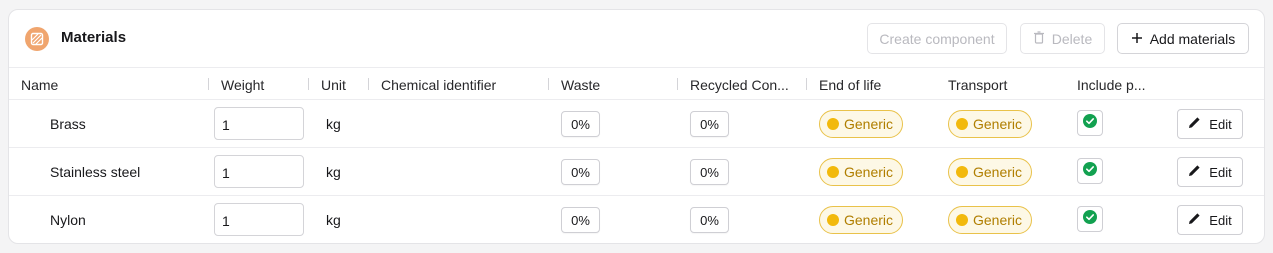 The width and height of the screenshot is (1273, 253). I want to click on delete-button: Delete, so click(1062, 38).